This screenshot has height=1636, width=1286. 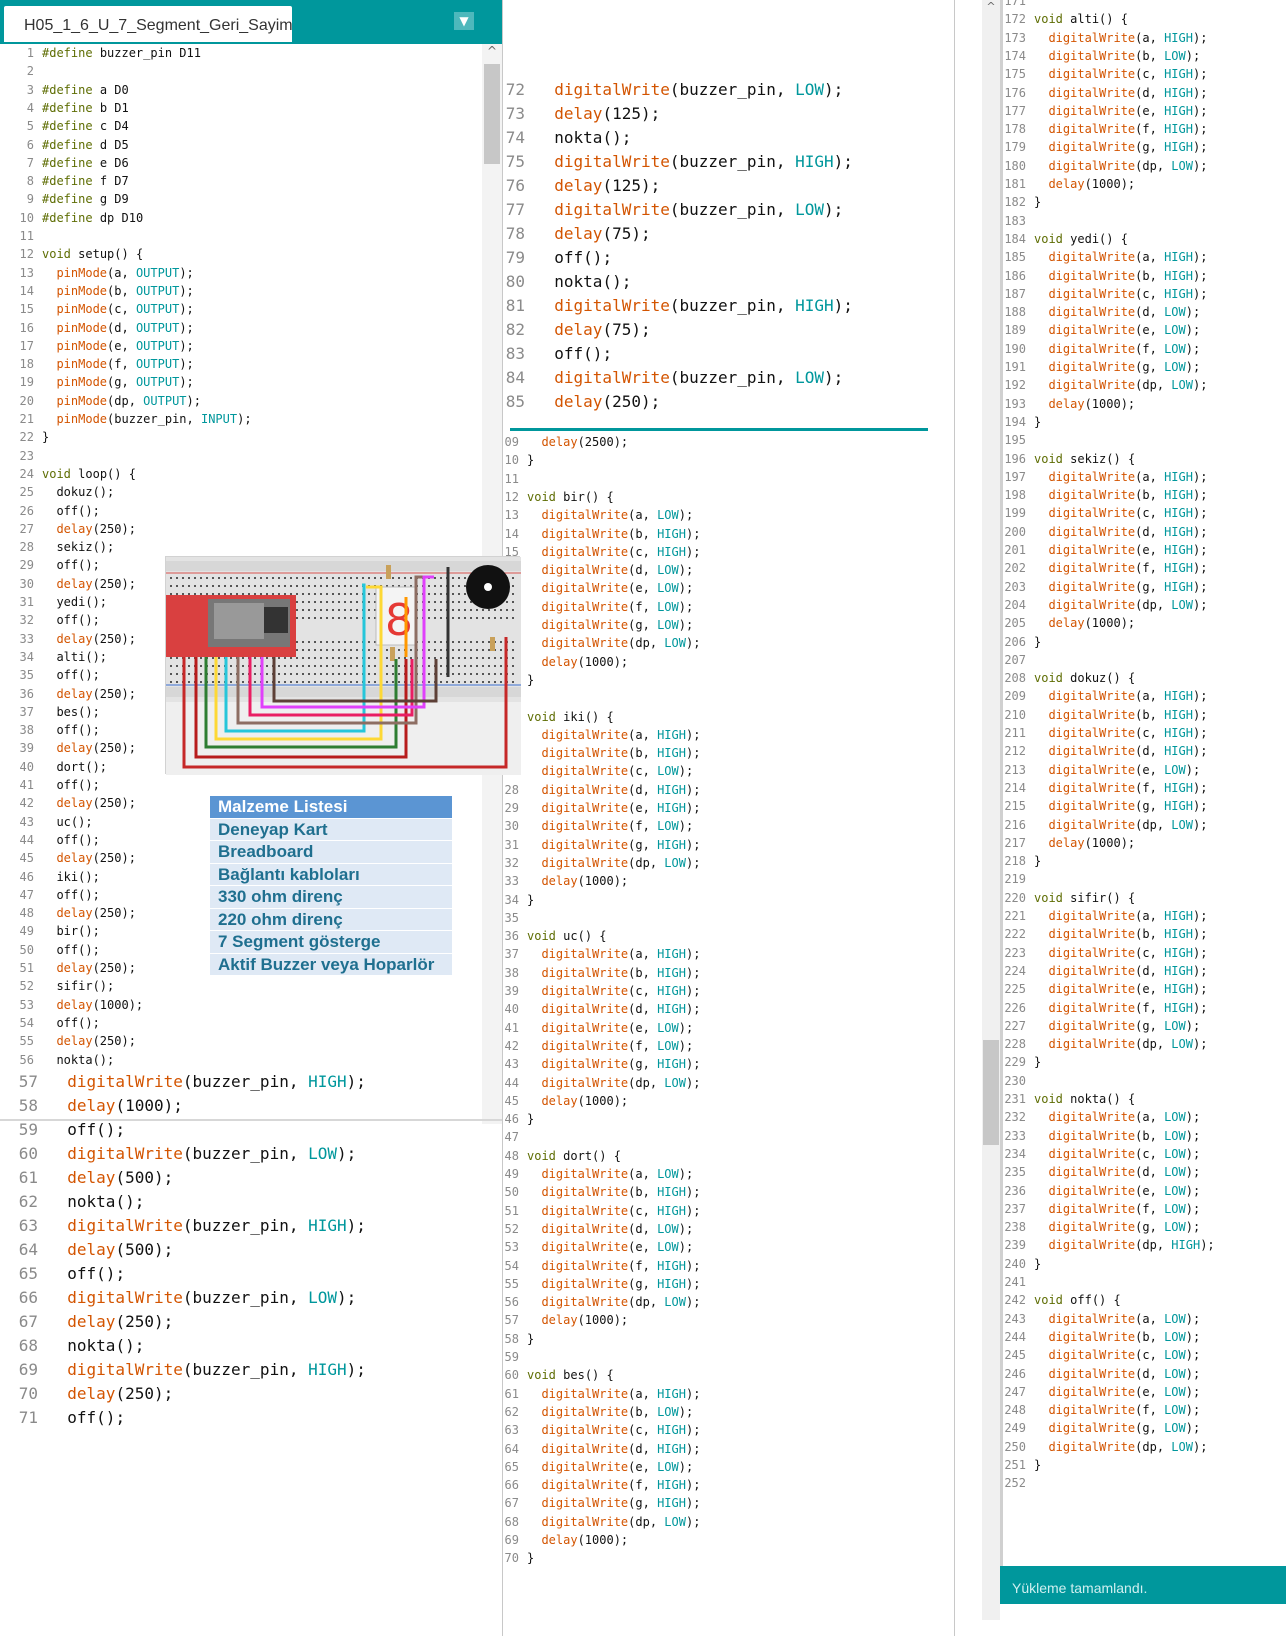 What do you see at coordinates (1017, 221) in the screenshot?
I see `code-line: 183` at bounding box center [1017, 221].